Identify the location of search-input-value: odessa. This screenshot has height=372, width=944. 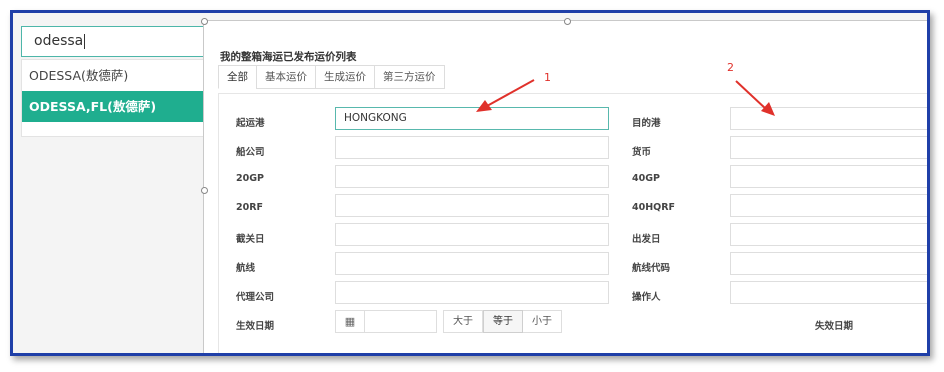
(59, 41).